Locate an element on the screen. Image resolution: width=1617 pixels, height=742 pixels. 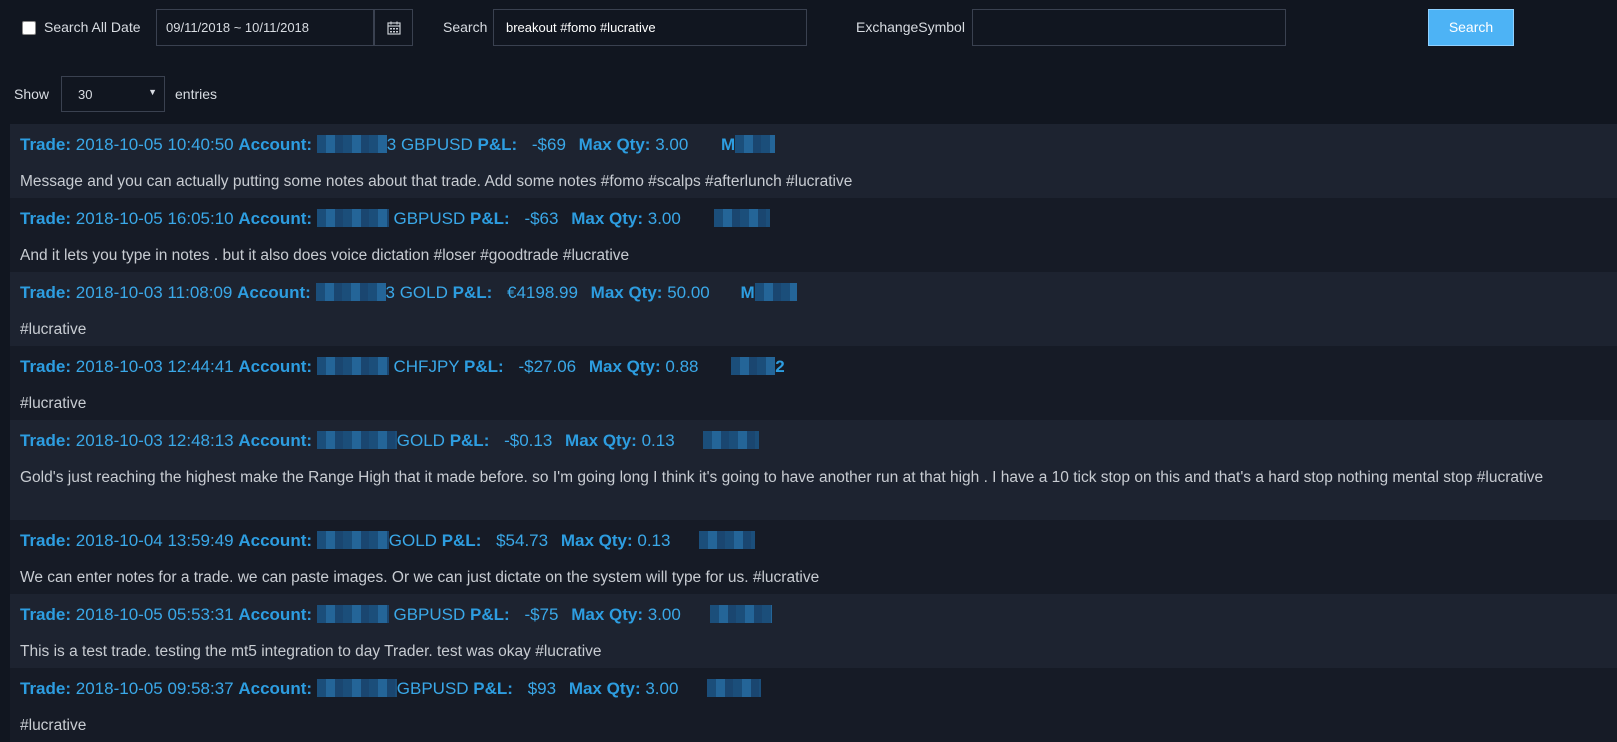
exchange-symbol-input is located at coordinates (1129, 27).